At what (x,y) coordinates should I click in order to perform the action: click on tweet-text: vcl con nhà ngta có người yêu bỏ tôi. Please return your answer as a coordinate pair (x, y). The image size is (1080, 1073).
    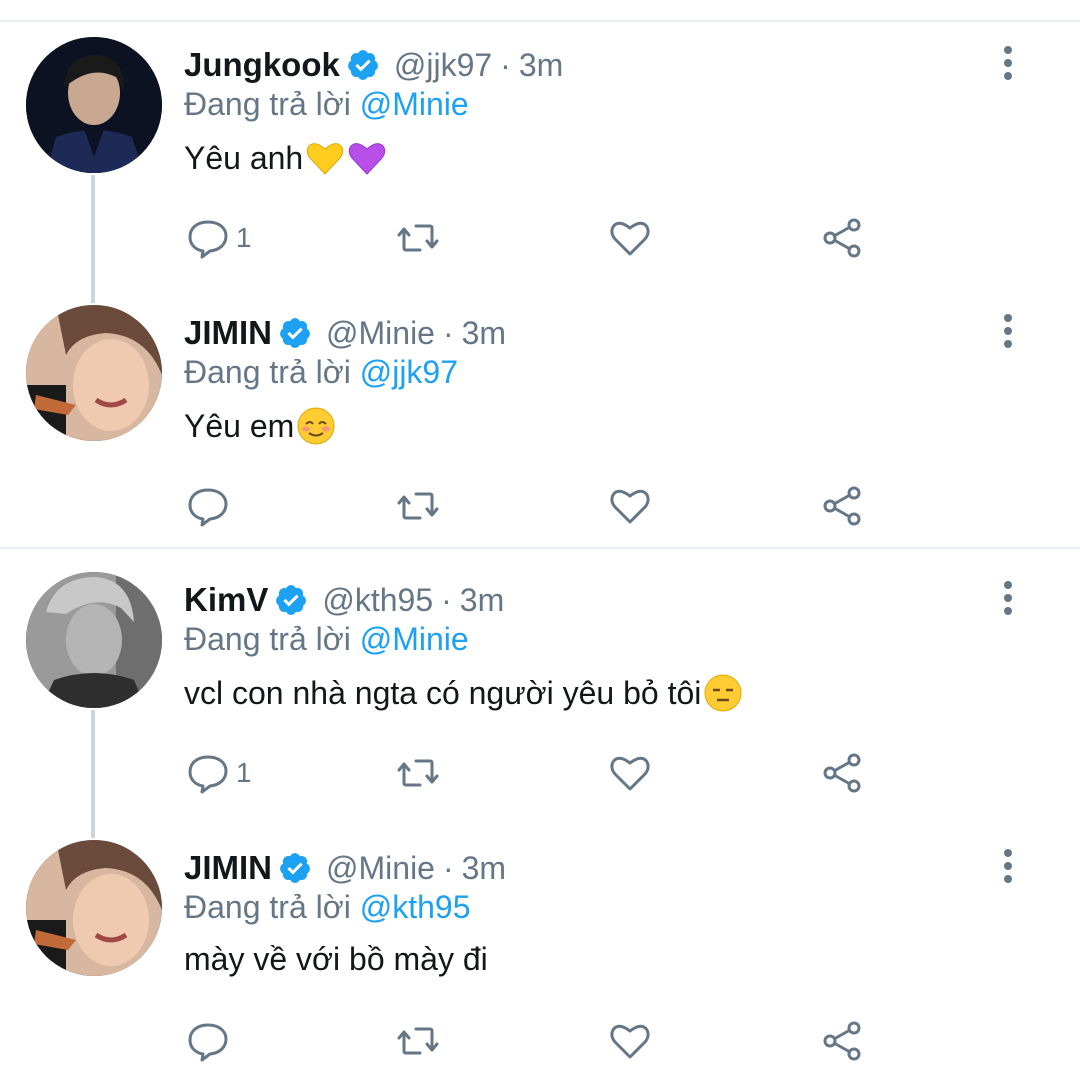
    Looking at the image, I should click on (463, 693).